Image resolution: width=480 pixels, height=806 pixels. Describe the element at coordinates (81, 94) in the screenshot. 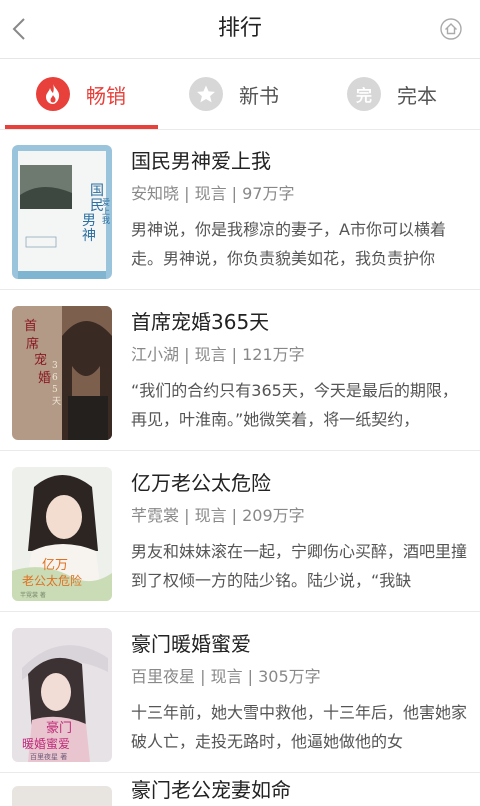

I see `tab-bestseller: 畅销` at that location.